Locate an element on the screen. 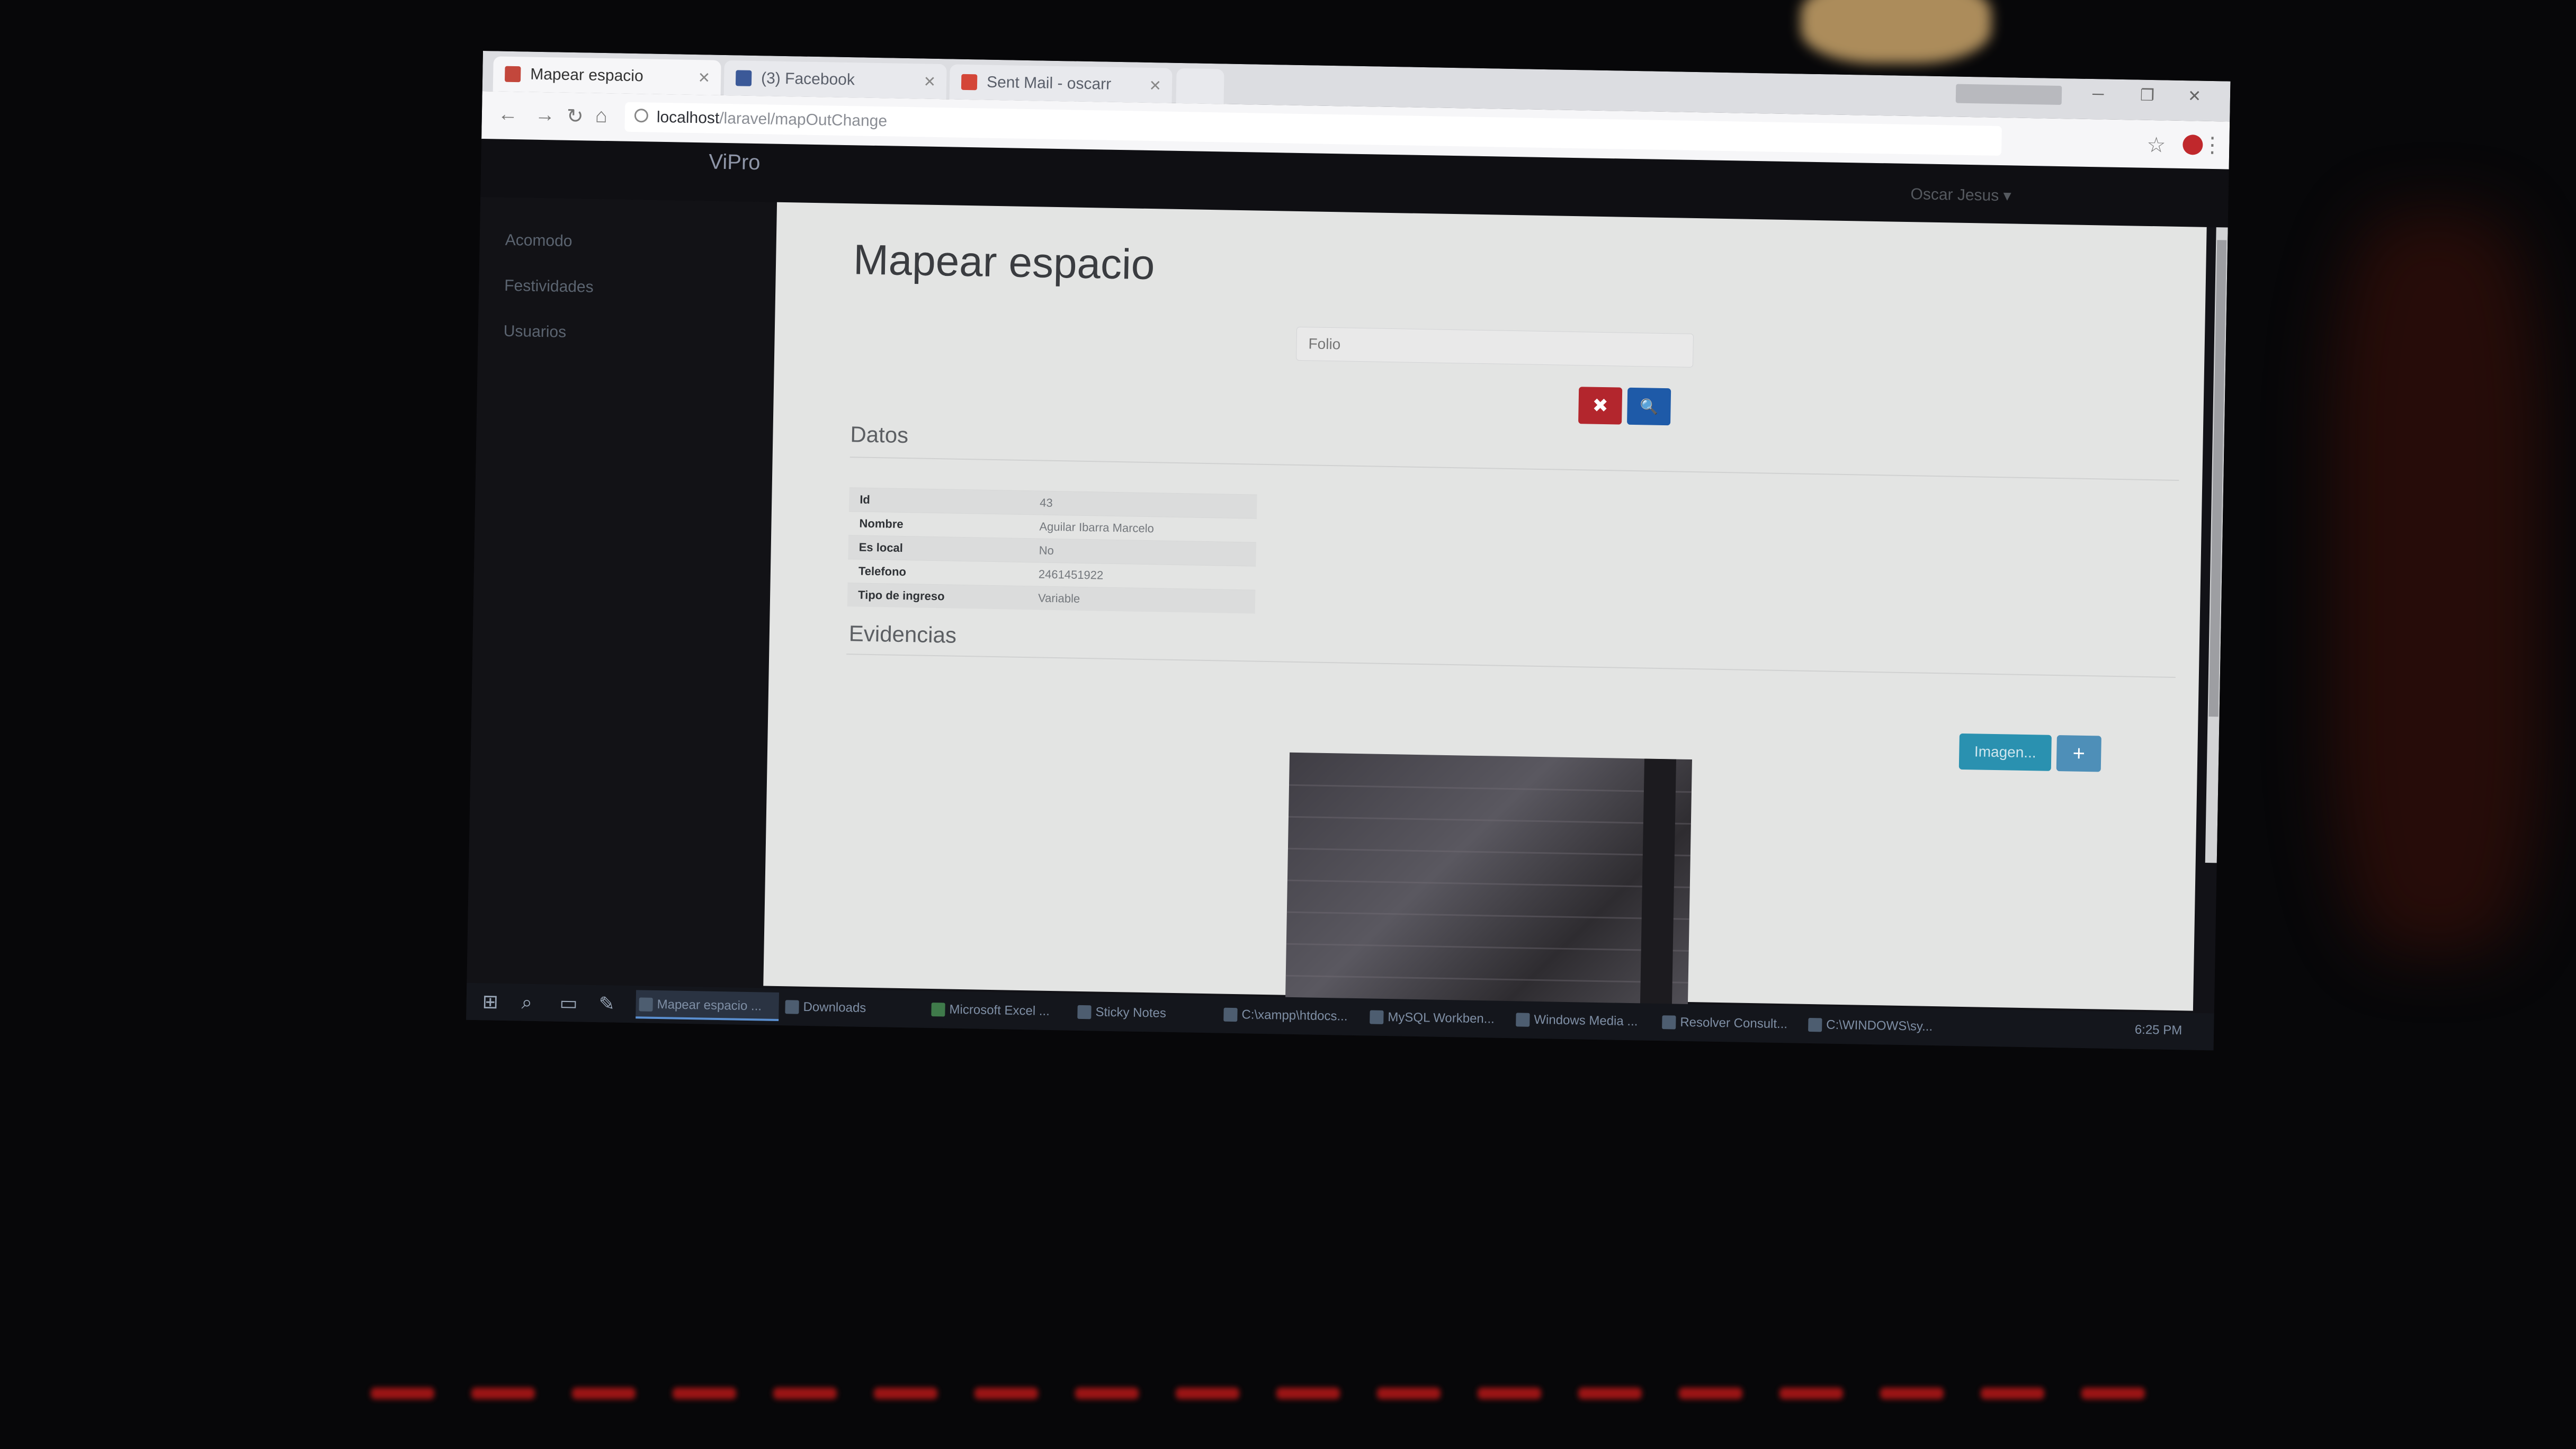  field-key: Id is located at coordinates (939, 501).